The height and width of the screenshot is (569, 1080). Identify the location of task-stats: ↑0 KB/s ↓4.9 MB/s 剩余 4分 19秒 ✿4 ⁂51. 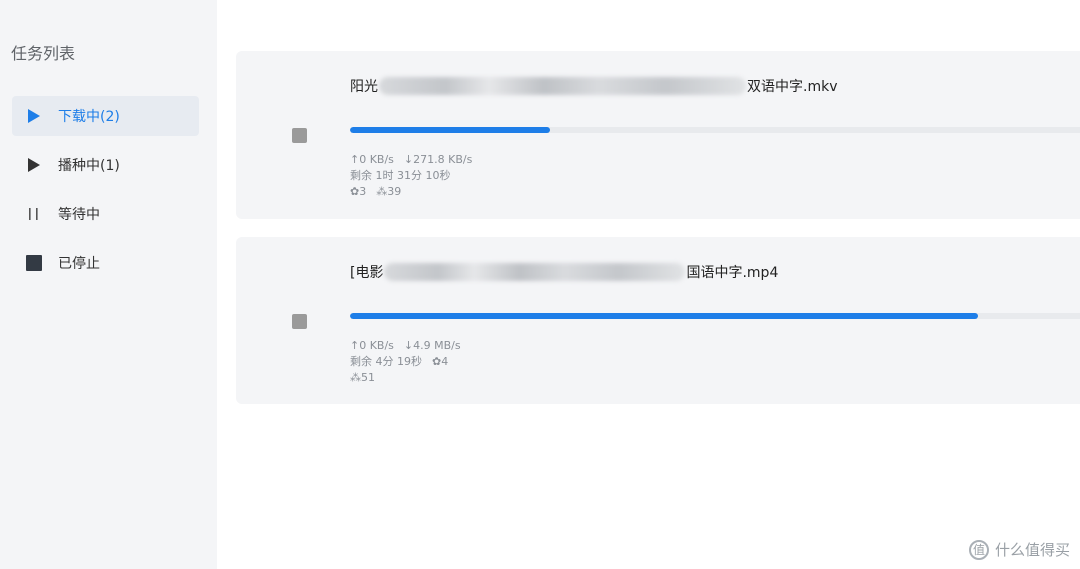
(405, 362).